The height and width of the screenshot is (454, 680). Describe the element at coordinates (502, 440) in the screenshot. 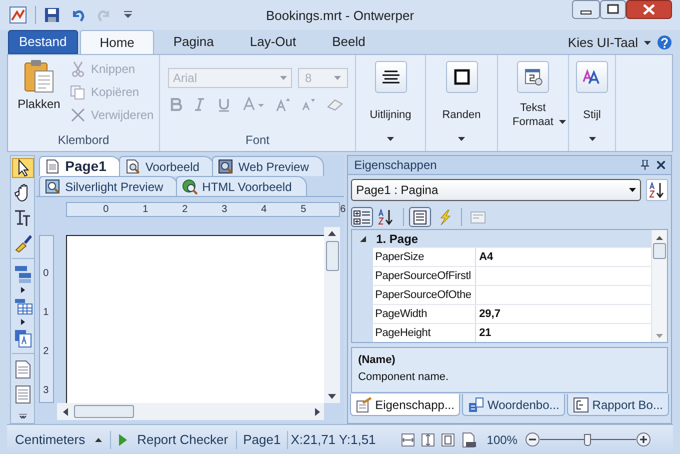

I see `zoom-percent: 100%` at that location.